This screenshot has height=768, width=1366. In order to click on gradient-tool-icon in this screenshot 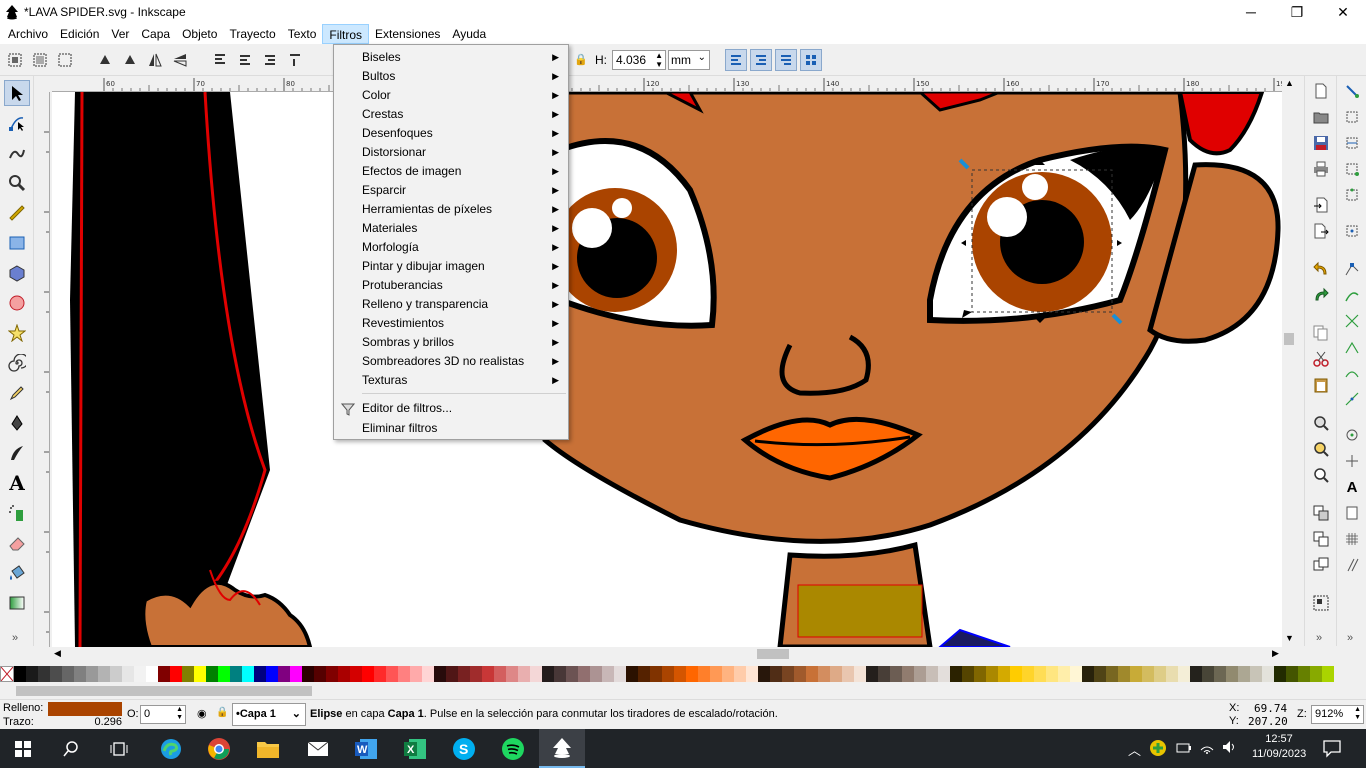, I will do `click(17, 603)`.